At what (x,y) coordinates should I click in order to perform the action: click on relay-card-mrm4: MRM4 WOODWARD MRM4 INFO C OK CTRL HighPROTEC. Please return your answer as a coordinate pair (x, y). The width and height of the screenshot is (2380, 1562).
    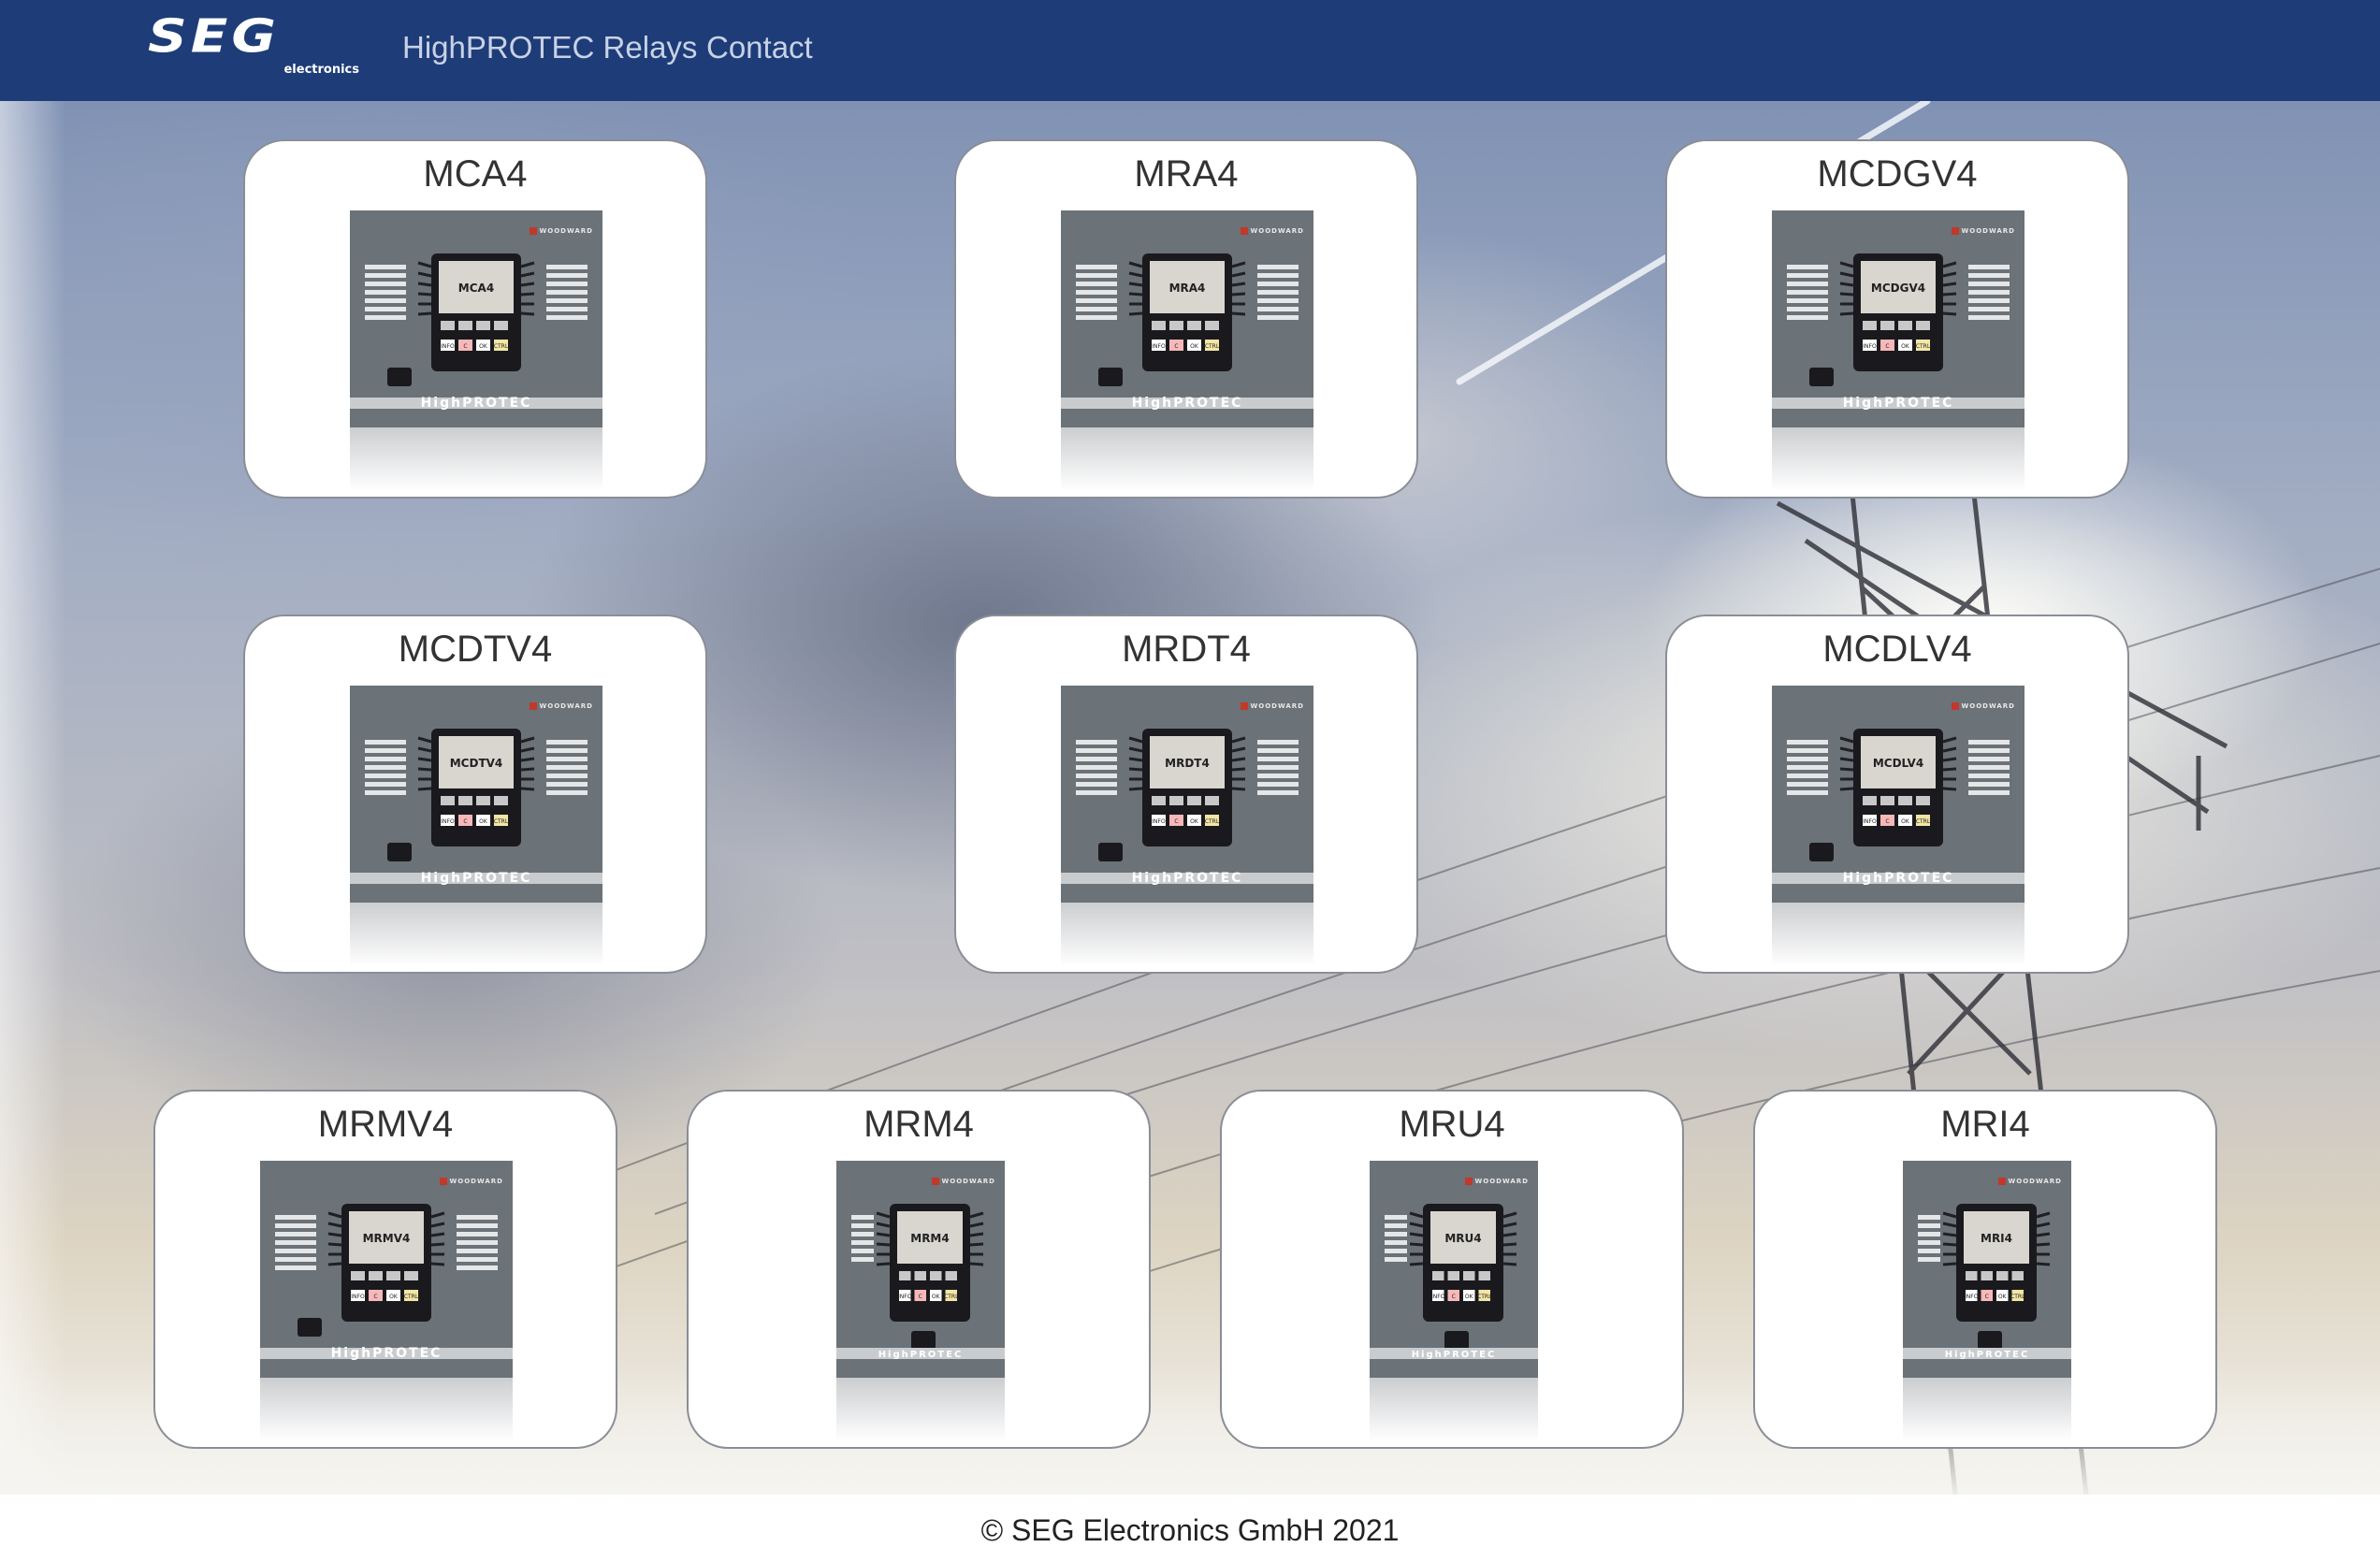
    Looking at the image, I should click on (919, 1269).